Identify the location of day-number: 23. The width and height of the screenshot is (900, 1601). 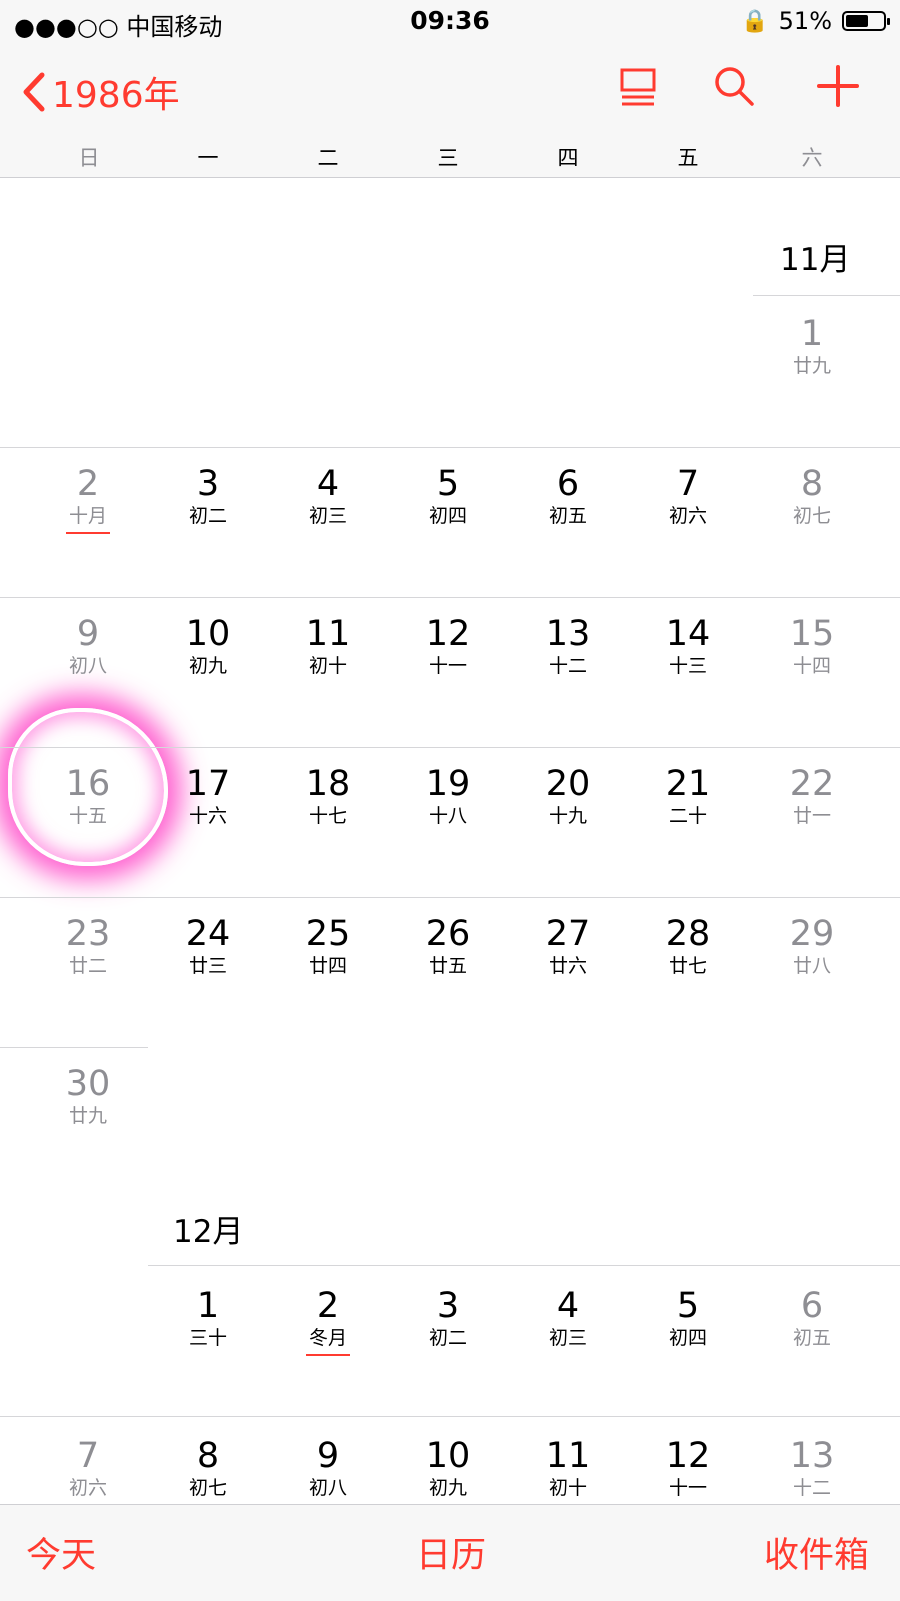
(88, 934).